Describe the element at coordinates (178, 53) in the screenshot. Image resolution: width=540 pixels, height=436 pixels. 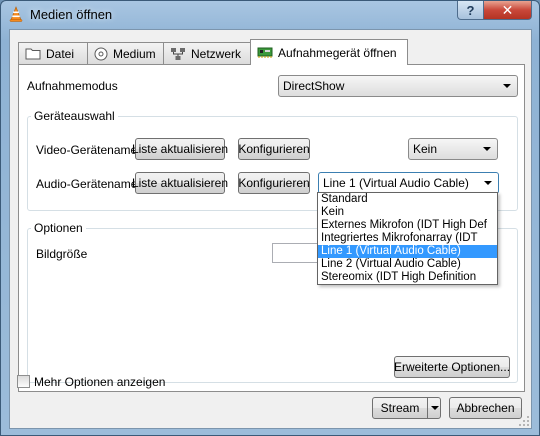
I see `network-icon` at that location.